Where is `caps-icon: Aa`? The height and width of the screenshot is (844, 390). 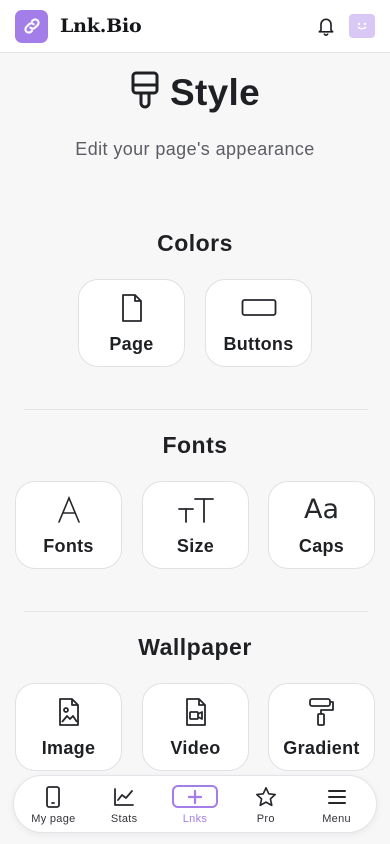 caps-icon: Aa is located at coordinates (321, 510).